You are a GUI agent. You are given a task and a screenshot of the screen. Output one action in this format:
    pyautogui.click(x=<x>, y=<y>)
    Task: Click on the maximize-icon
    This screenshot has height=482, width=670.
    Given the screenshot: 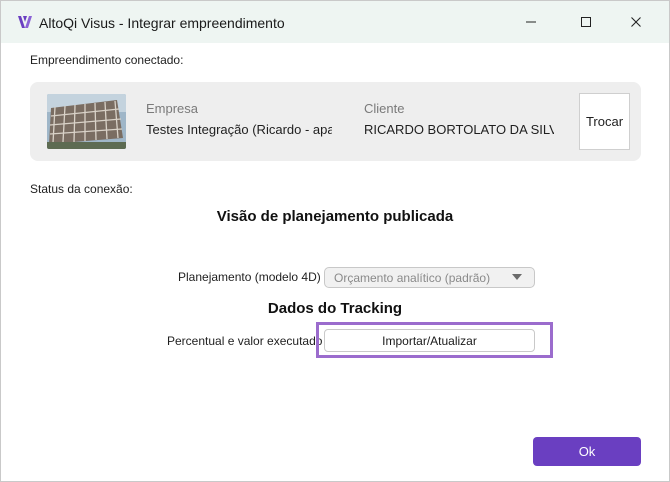 What is the action you would take?
    pyautogui.click(x=586, y=22)
    